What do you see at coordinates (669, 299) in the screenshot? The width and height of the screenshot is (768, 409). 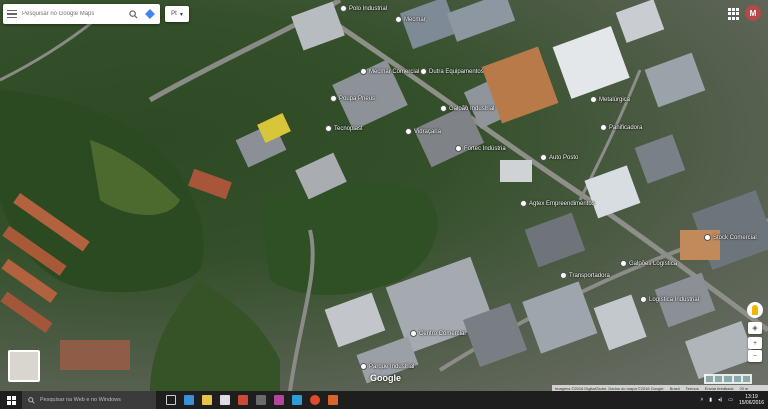 I see `poi-marker: Logística Industrial` at bounding box center [669, 299].